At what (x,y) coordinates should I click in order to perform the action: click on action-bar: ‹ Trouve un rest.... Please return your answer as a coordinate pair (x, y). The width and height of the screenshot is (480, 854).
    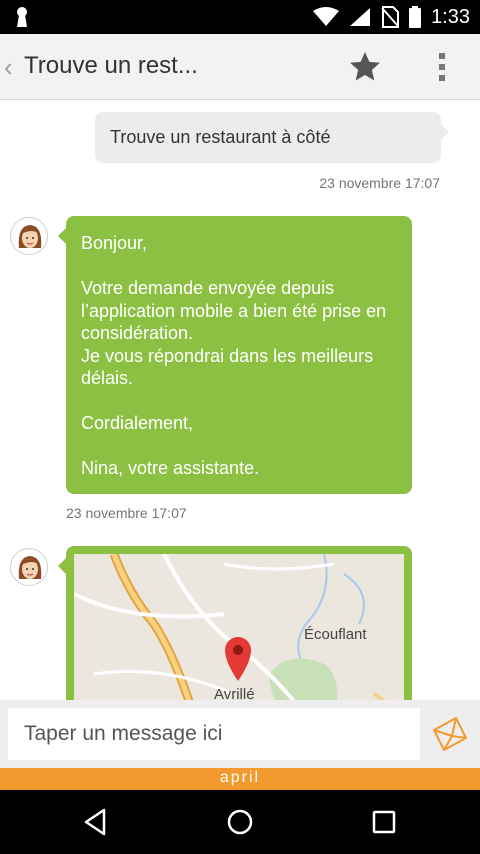
    Looking at the image, I should click on (240, 67).